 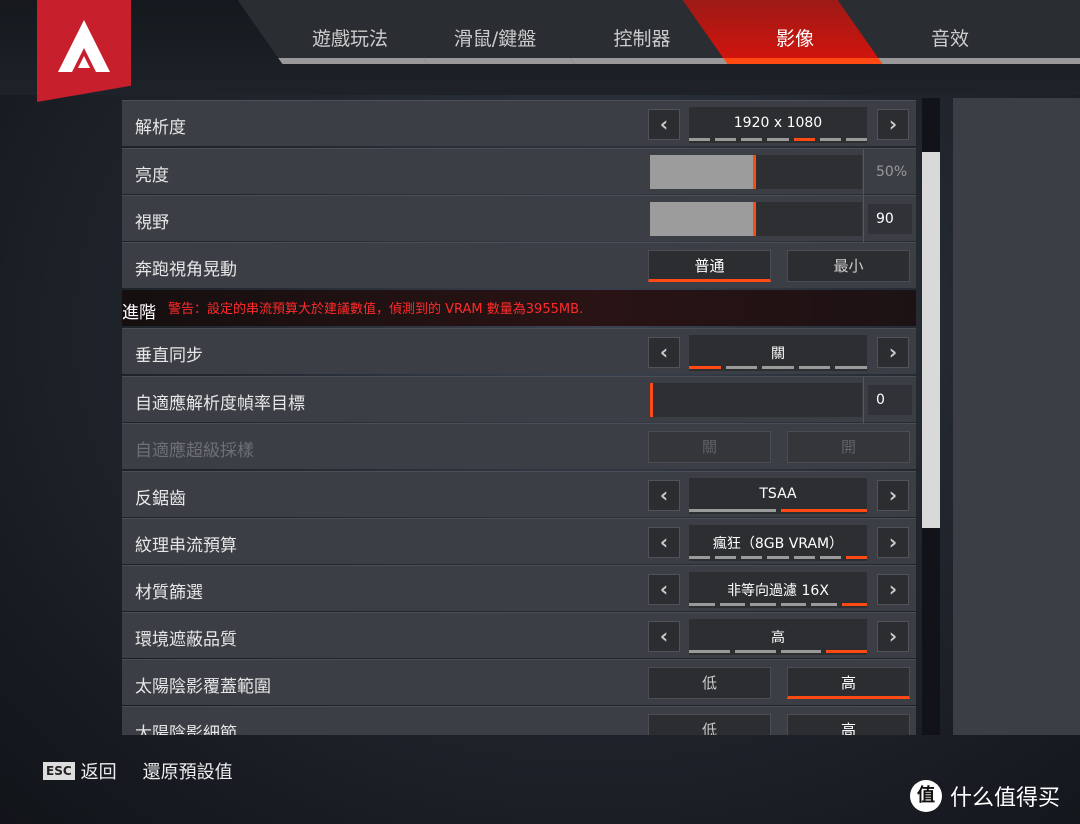 I want to click on scrollbar-thumb, so click(x=931, y=340).